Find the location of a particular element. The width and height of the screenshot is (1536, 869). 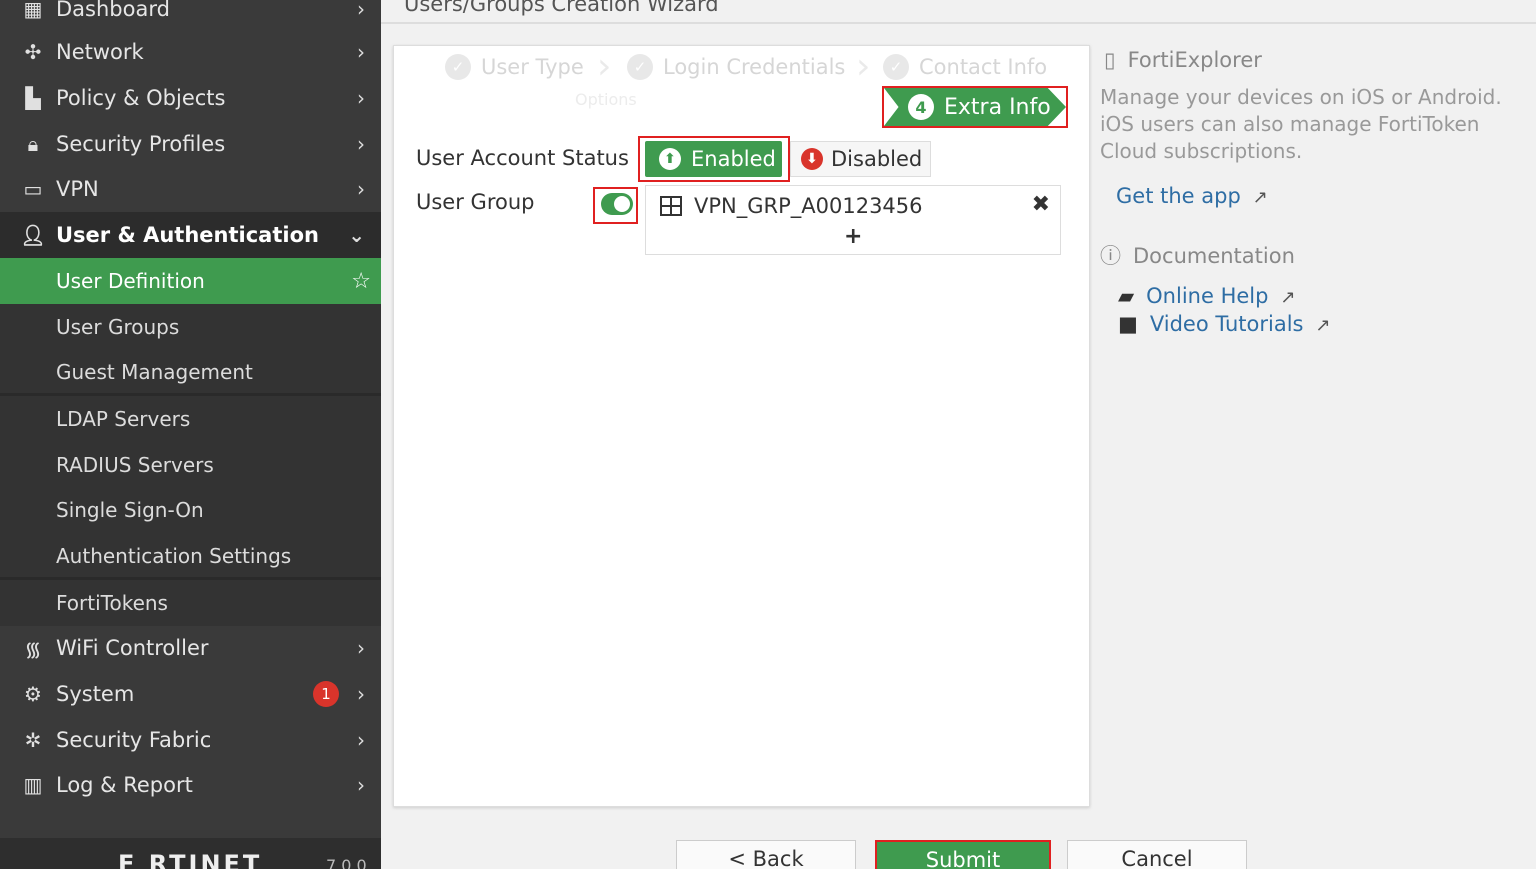

sidebar-item-label: User & Authentication is located at coordinates (187, 235).